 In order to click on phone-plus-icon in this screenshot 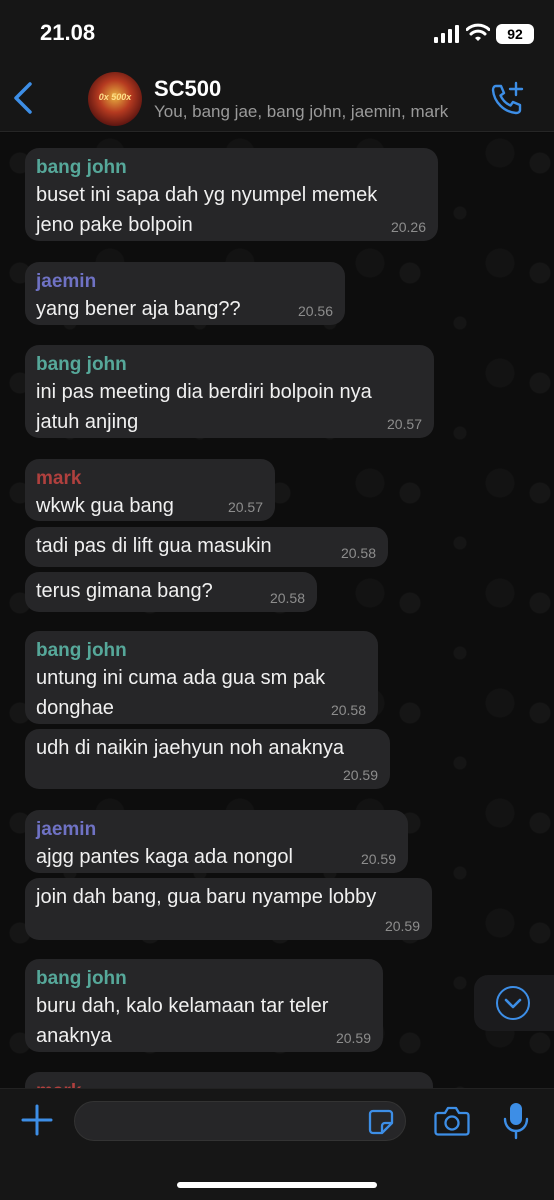, I will do `click(507, 99)`.